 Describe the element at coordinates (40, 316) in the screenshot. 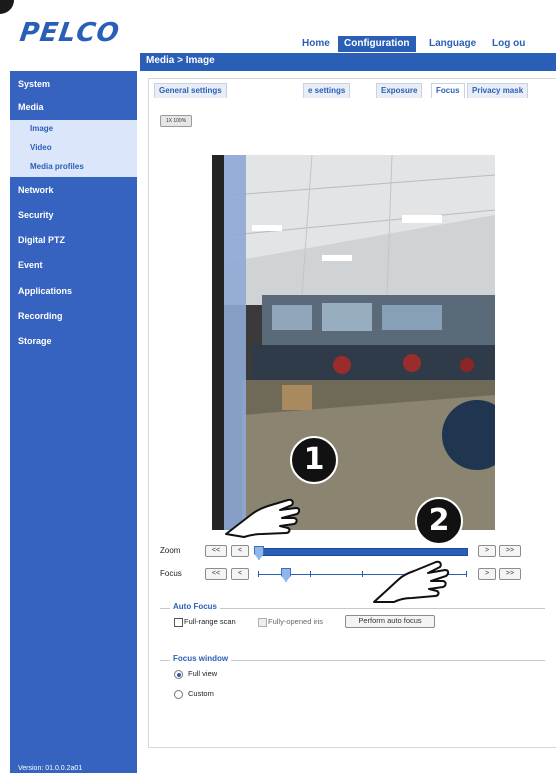

I see `sidebar-item-recording: Recording` at that location.